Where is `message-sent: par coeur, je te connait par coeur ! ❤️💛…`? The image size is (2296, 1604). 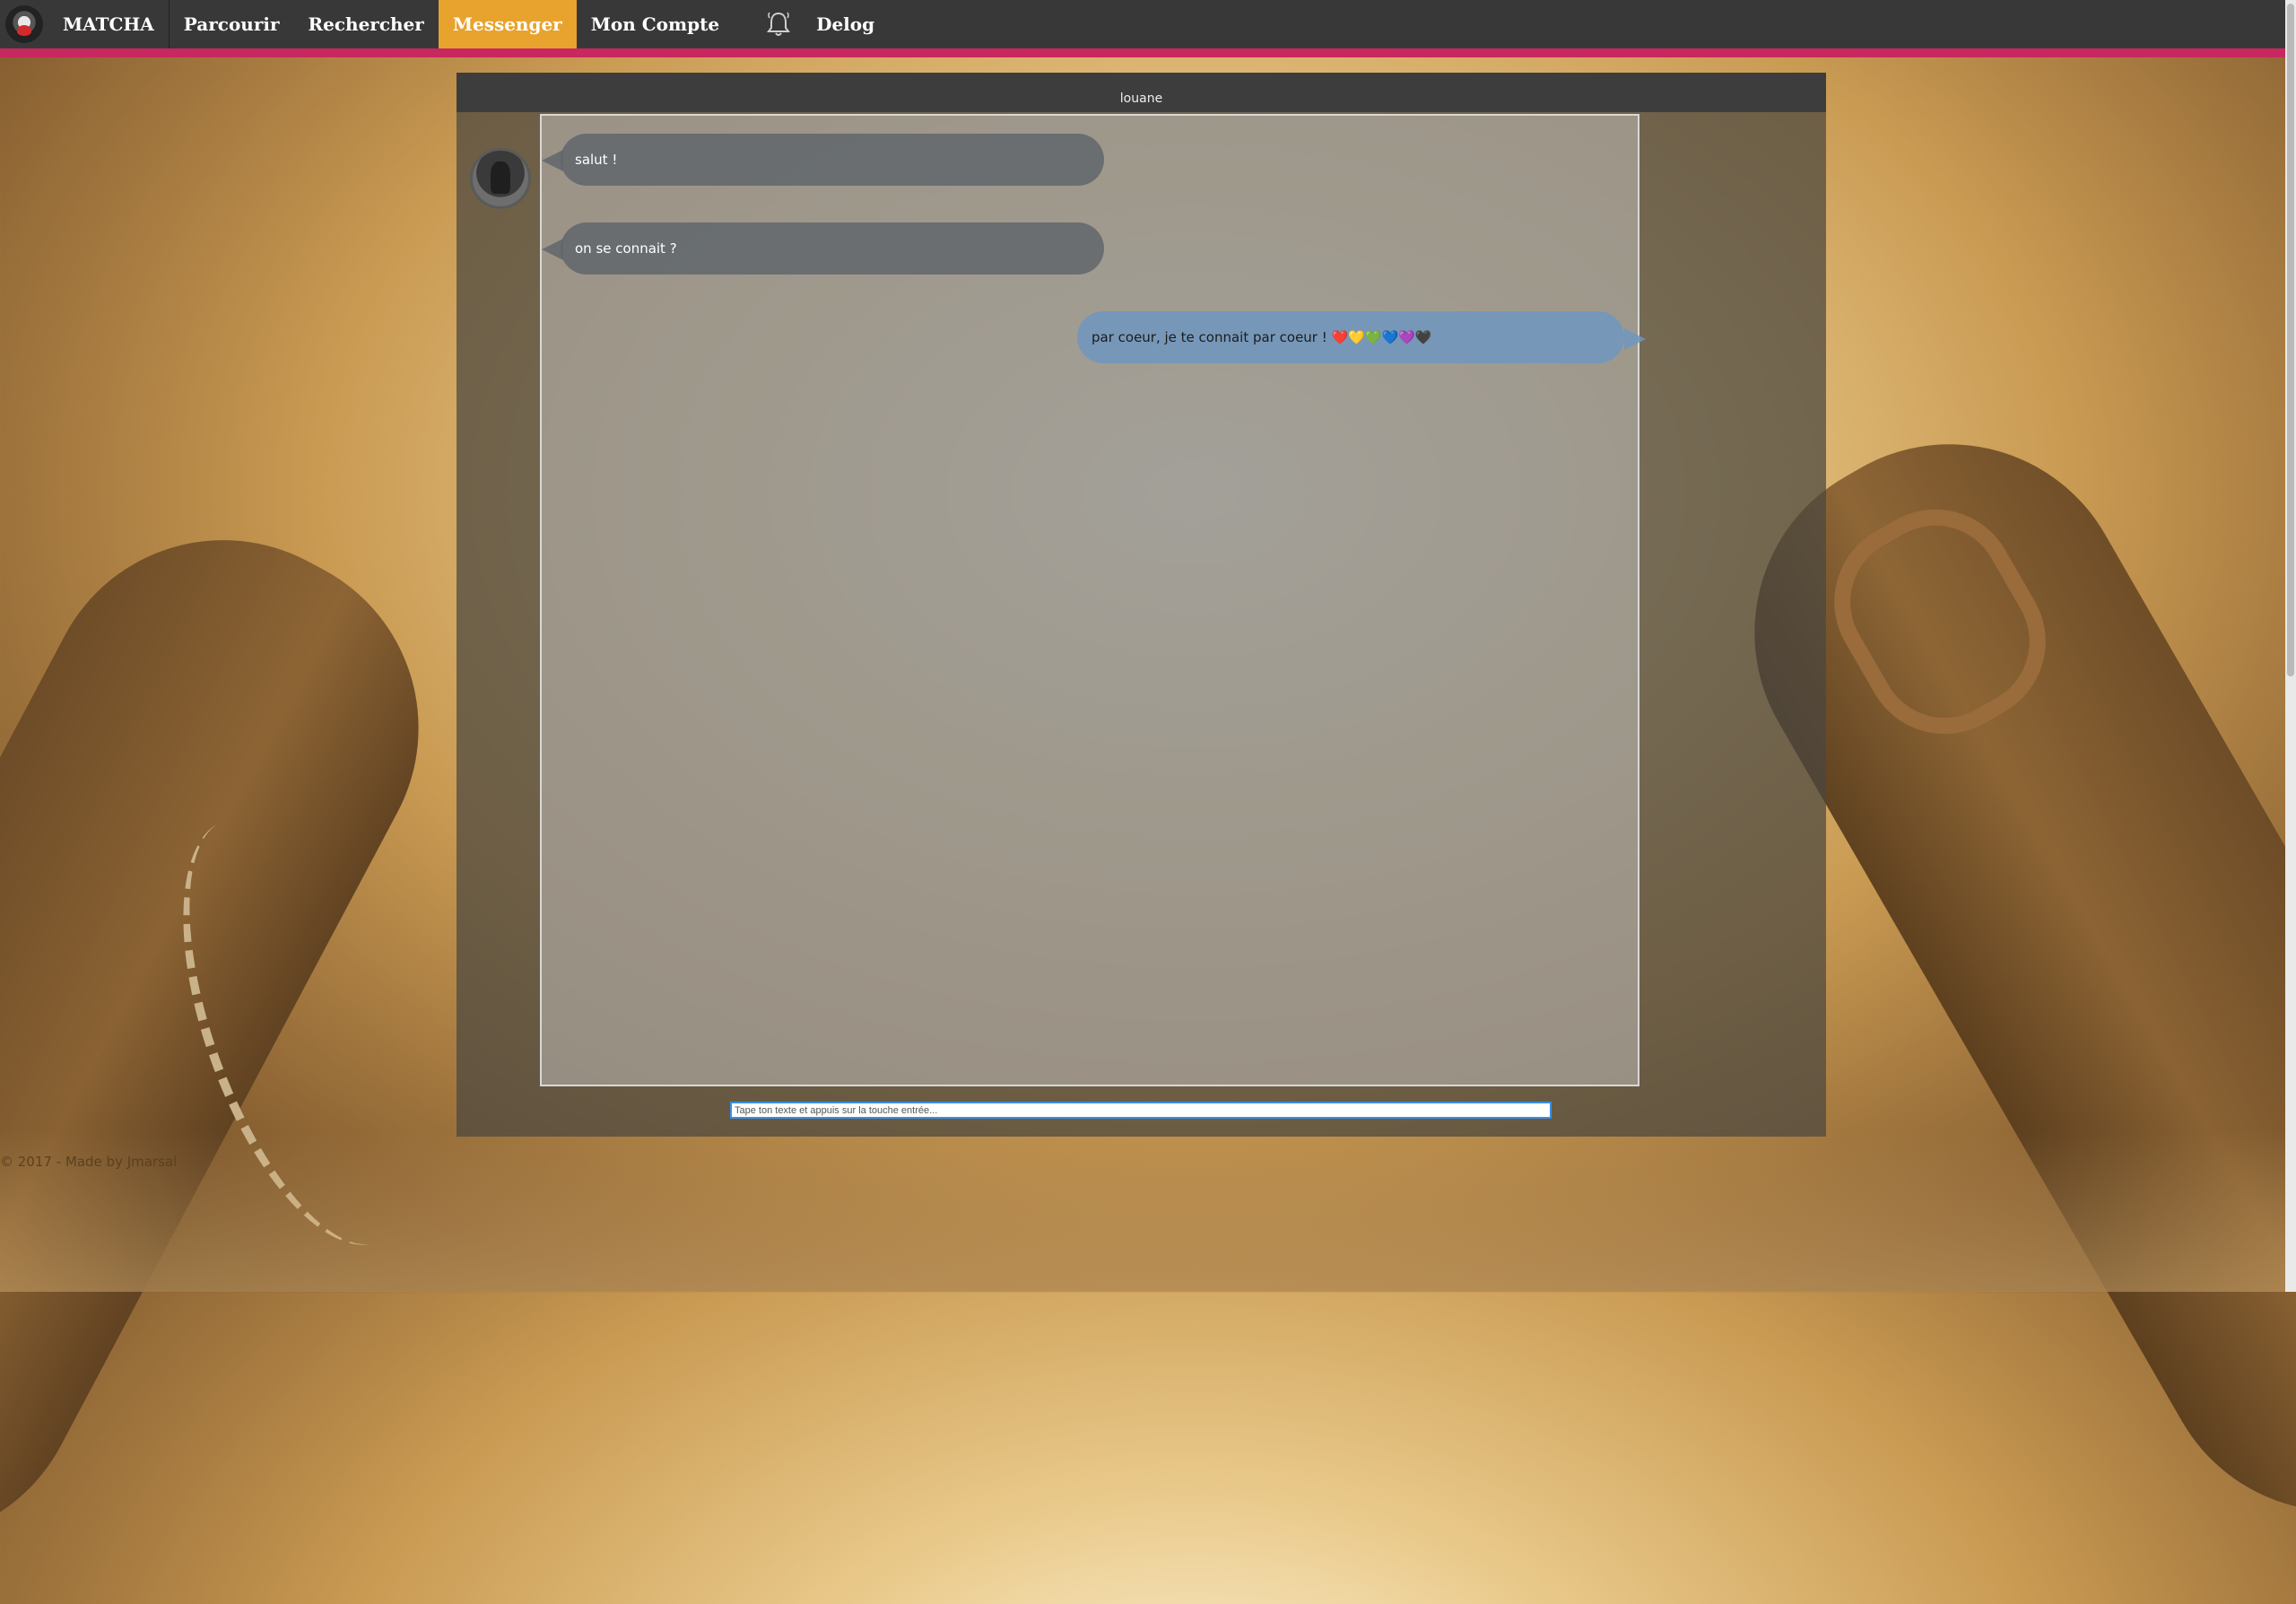 message-sent: par coeur, je te connait par coeur ! ❤️💛… is located at coordinates (1350, 337).